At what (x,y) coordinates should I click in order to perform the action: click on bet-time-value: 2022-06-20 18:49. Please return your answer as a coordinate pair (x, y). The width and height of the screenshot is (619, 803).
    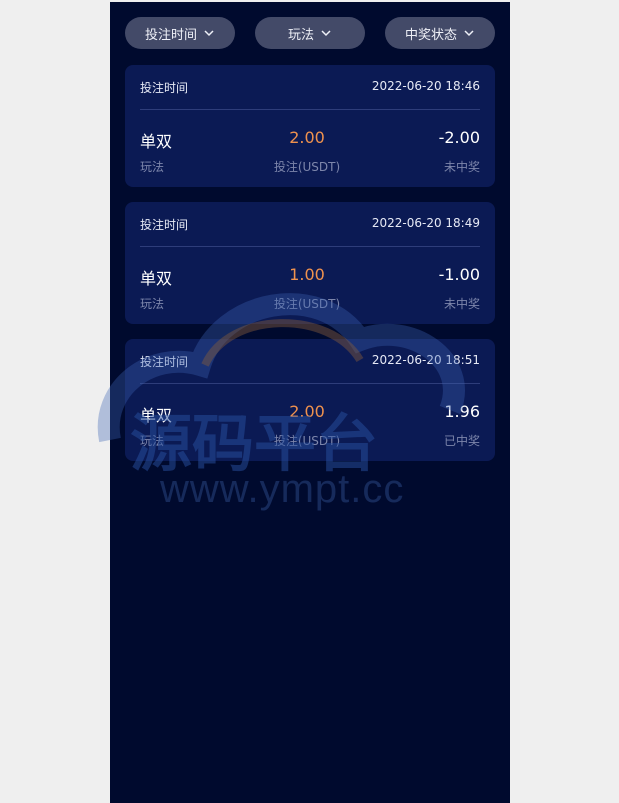
    Looking at the image, I should click on (425, 223).